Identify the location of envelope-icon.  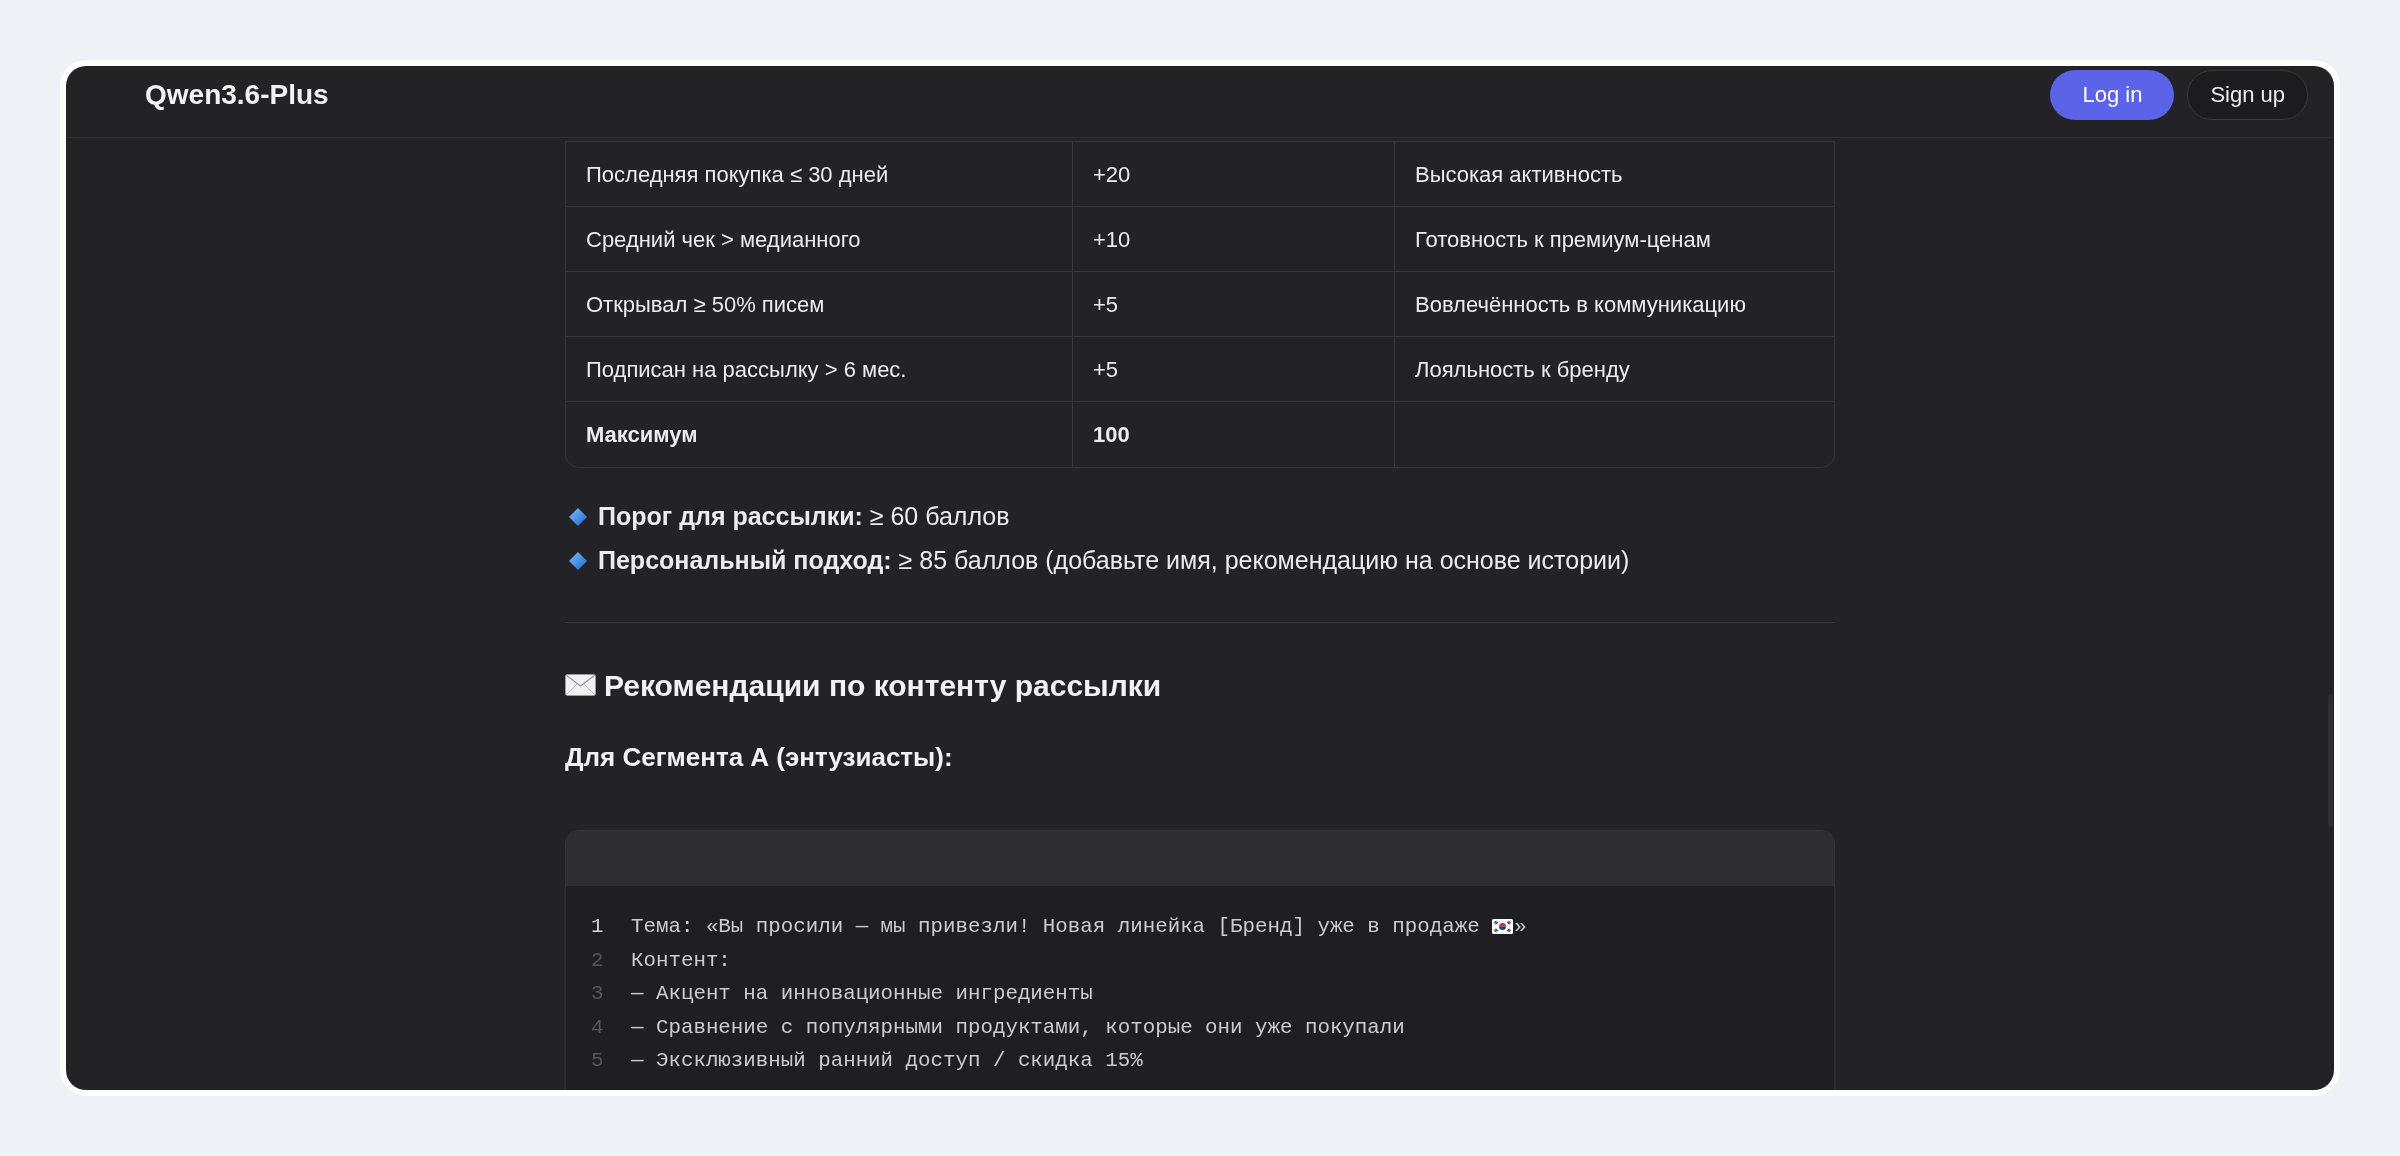
(580, 685).